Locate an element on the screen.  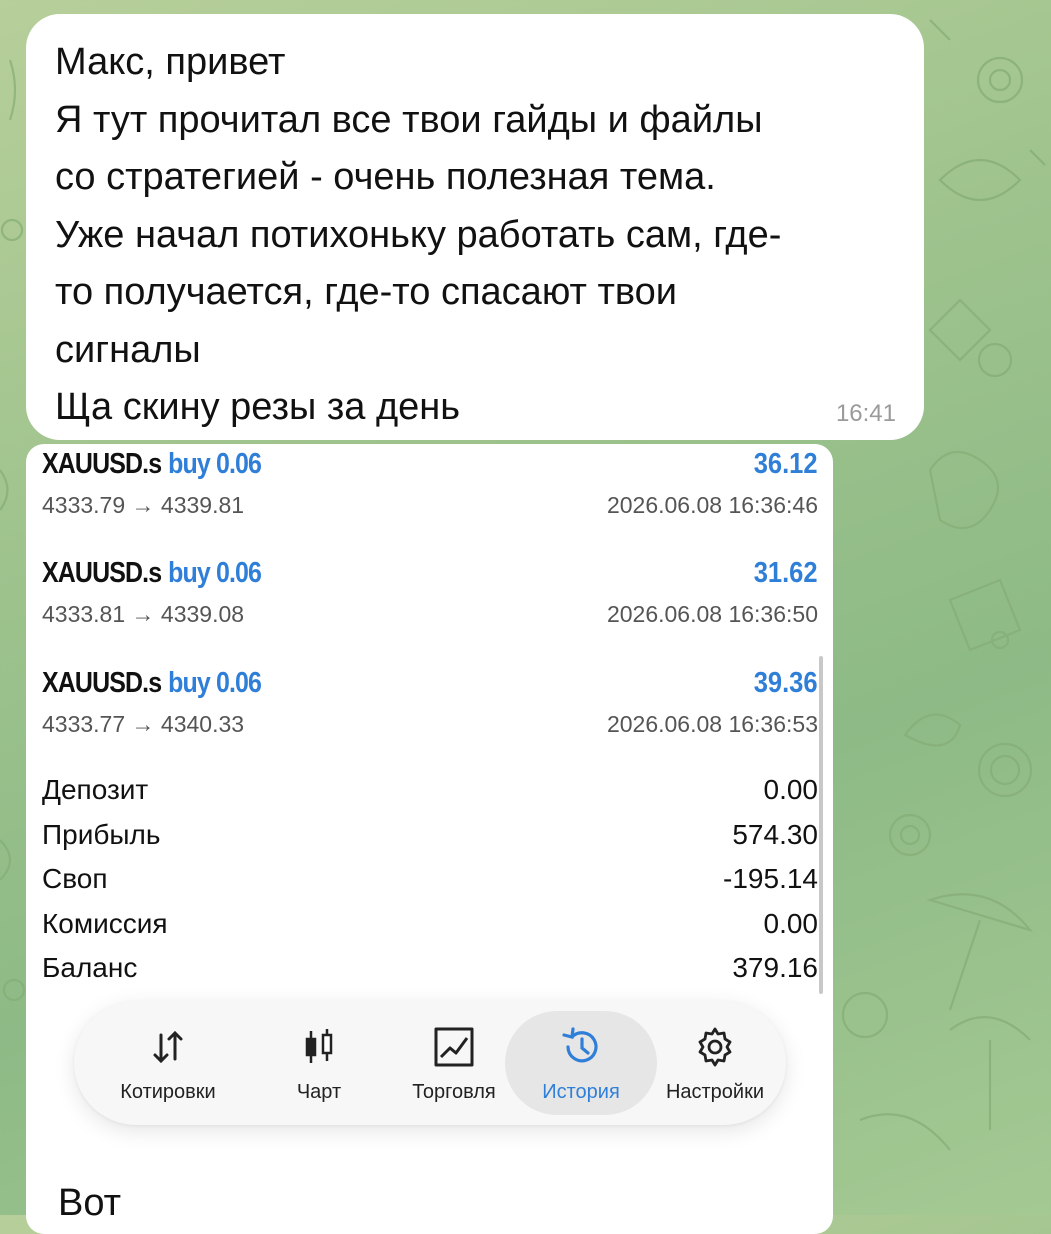
scrollbar is located at coordinates (821, 825).